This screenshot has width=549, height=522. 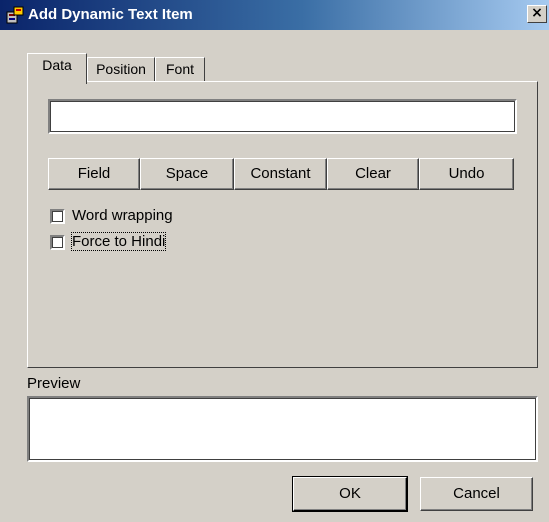 What do you see at coordinates (274, 15) in the screenshot?
I see `title-bar: Add Dynamic Text Item ×` at bounding box center [274, 15].